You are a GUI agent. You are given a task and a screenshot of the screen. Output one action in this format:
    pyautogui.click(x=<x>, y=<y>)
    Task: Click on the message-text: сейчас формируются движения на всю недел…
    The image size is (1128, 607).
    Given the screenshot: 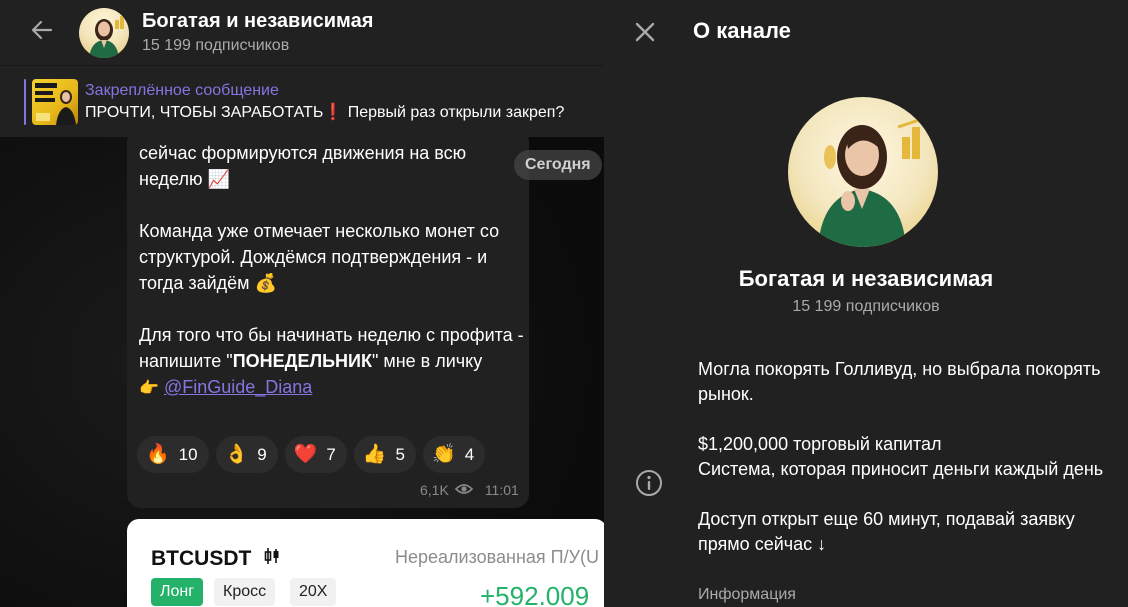 What is the action you would take?
    pyautogui.click(x=334, y=271)
    